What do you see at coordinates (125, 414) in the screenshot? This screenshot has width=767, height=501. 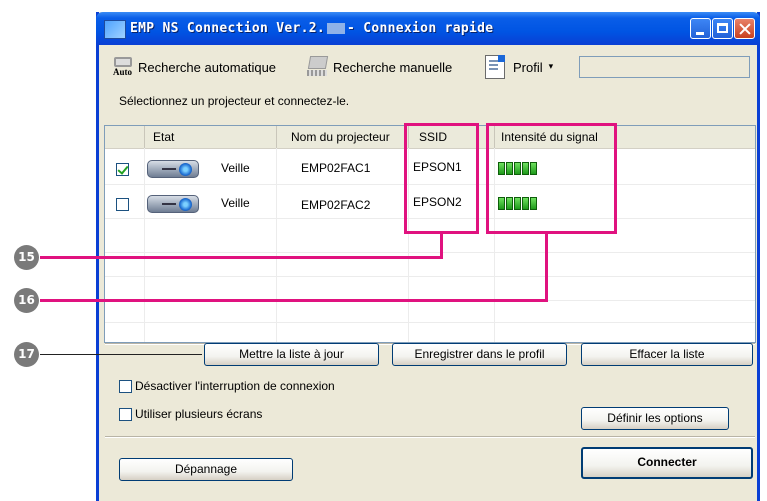 I see `multi-screen-checkbox` at bounding box center [125, 414].